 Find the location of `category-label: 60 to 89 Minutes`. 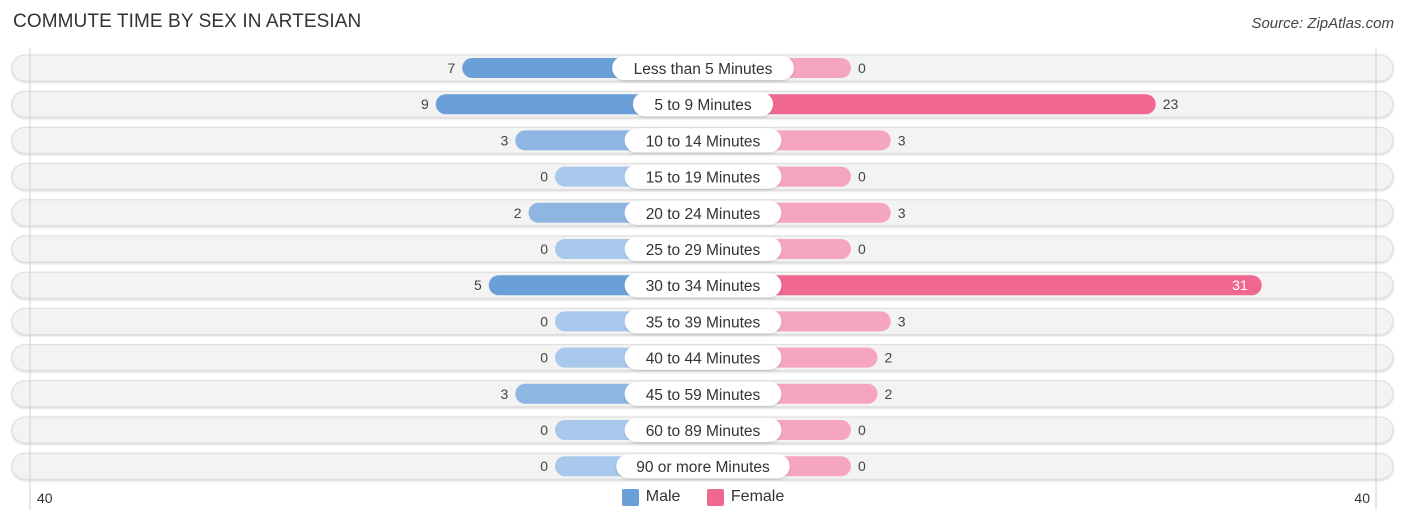

category-label: 60 to 89 Minutes is located at coordinates (703, 431).